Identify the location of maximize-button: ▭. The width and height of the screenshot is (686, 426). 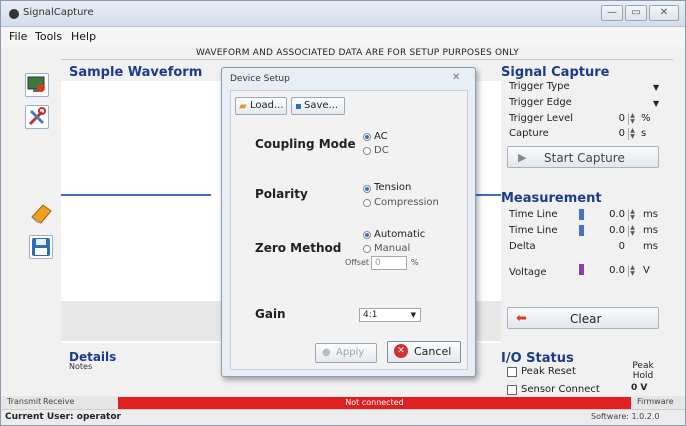
(636, 13).